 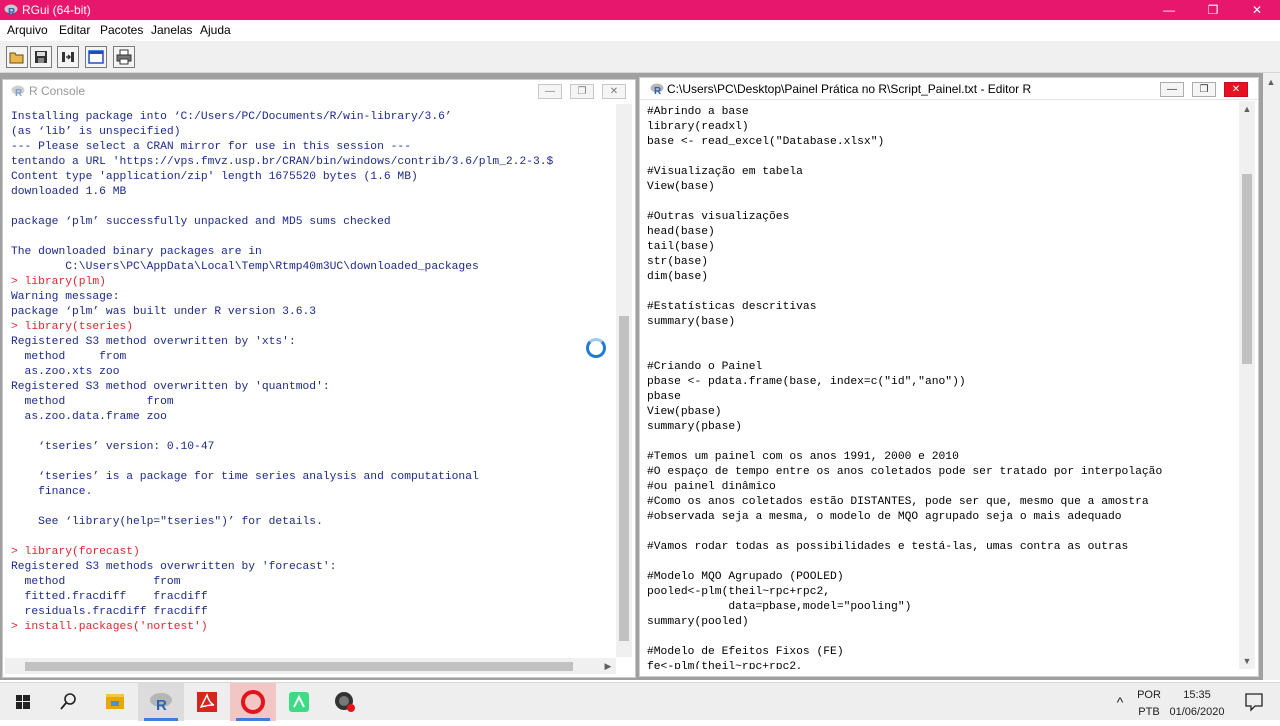 What do you see at coordinates (766, 142) in the screenshot?
I see `script-line: base <- read_excel("Database.xlsx")` at bounding box center [766, 142].